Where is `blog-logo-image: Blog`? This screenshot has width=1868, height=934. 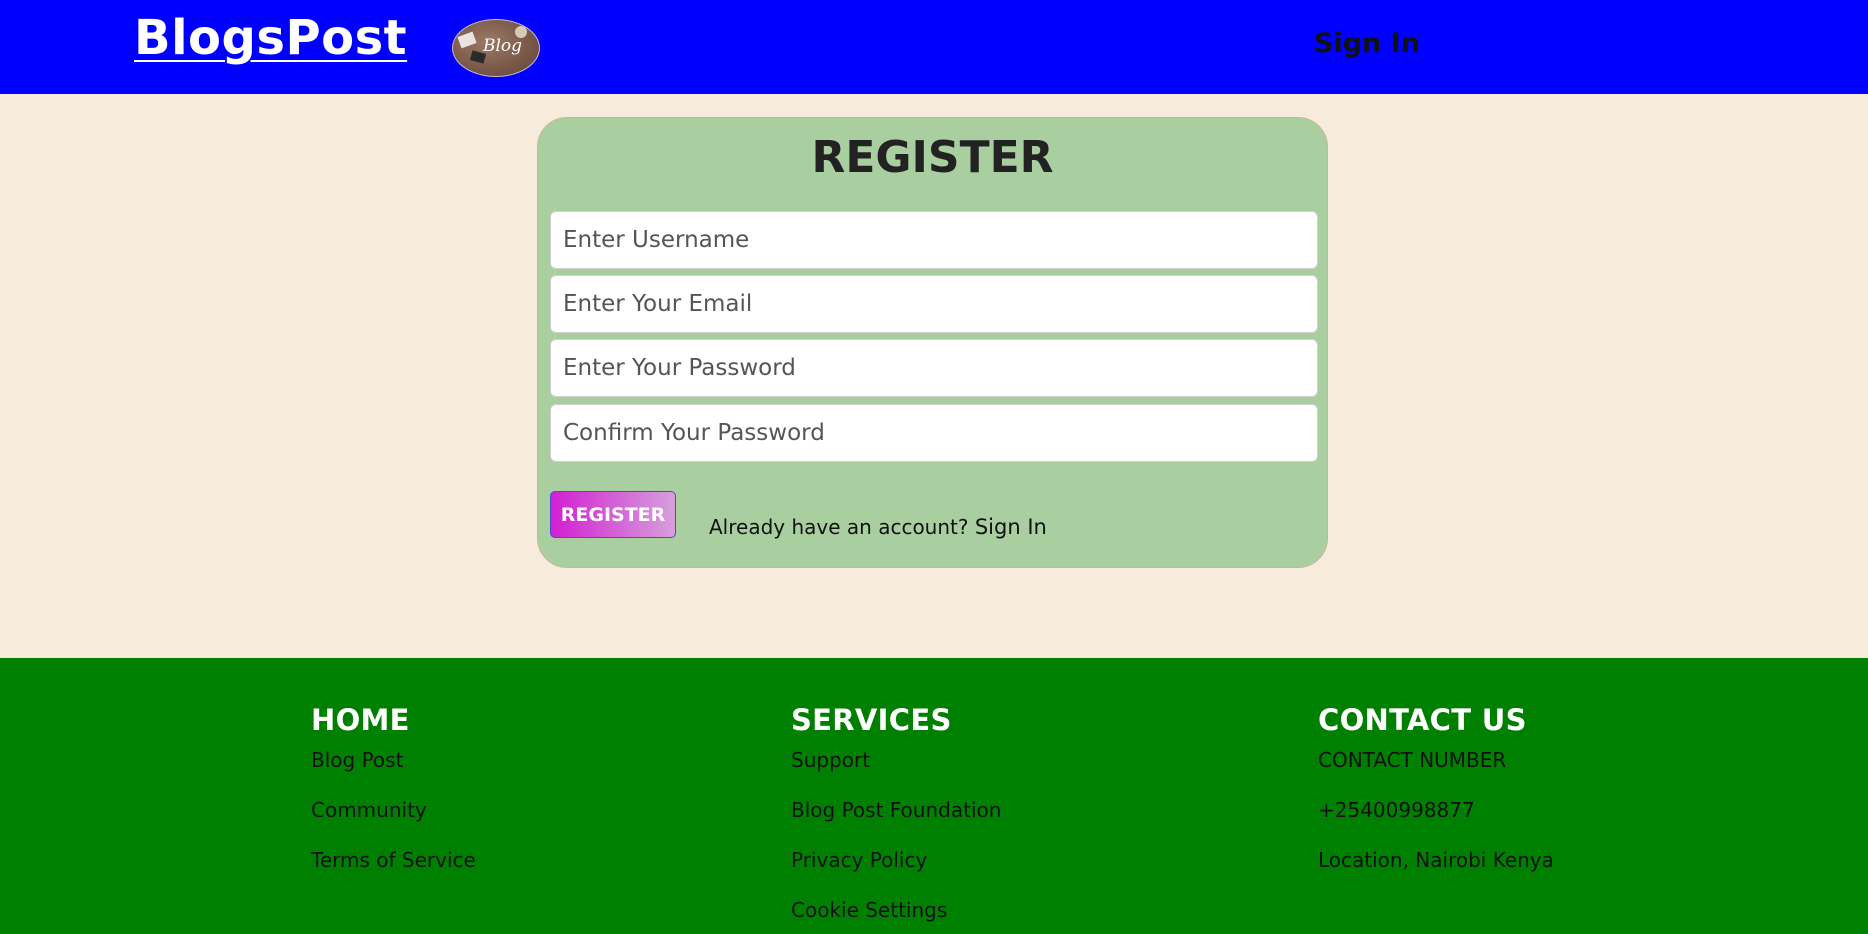
blog-logo-image: Blog is located at coordinates (496, 48).